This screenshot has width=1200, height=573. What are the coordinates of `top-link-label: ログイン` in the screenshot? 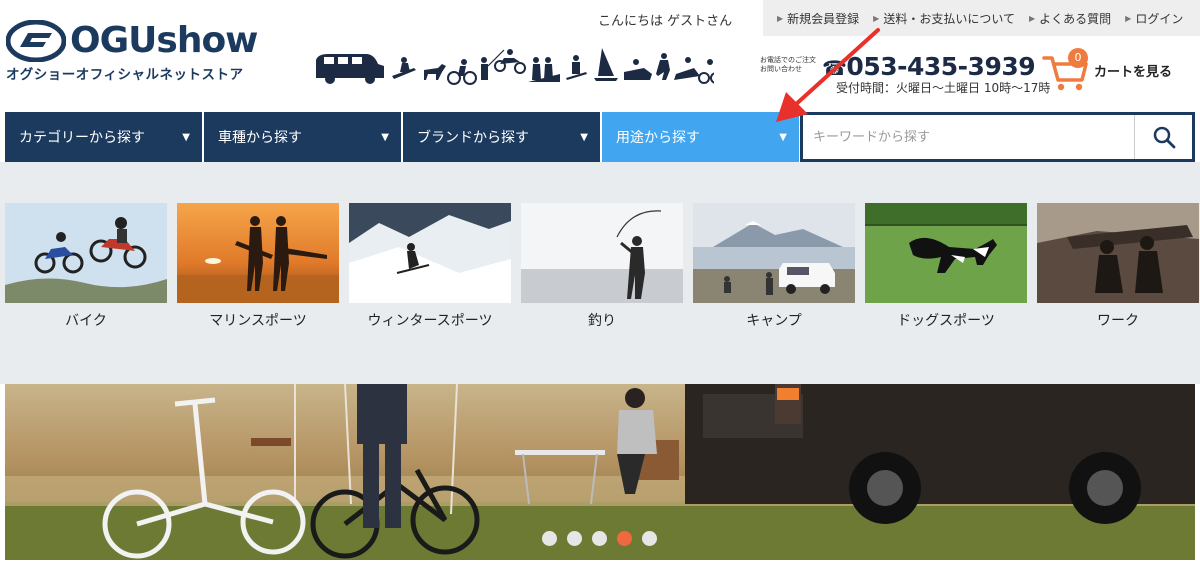 It's located at (1159, 18).